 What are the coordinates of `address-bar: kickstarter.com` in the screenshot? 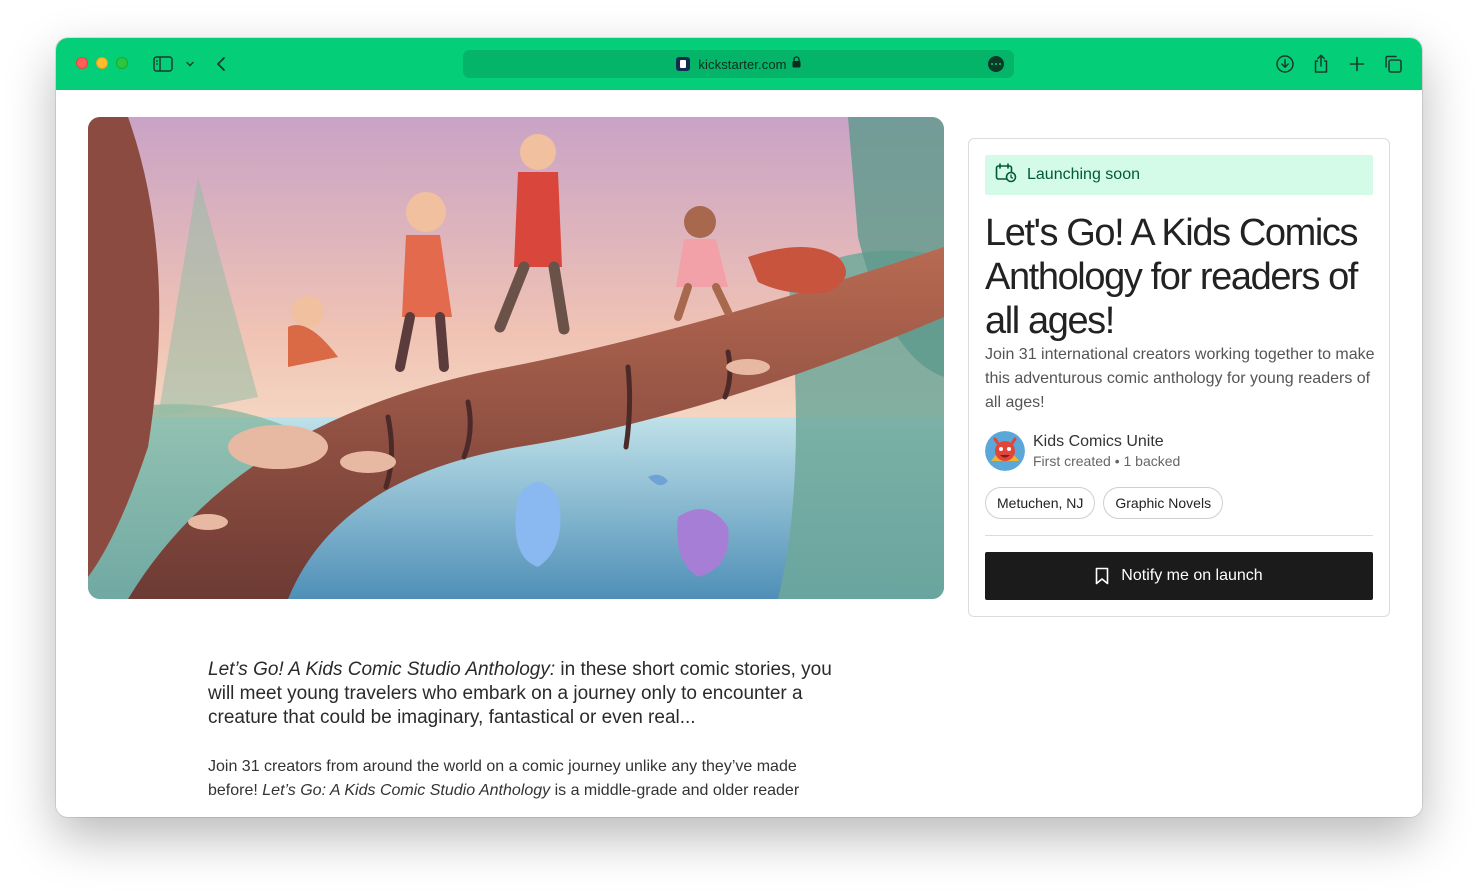 It's located at (738, 64).